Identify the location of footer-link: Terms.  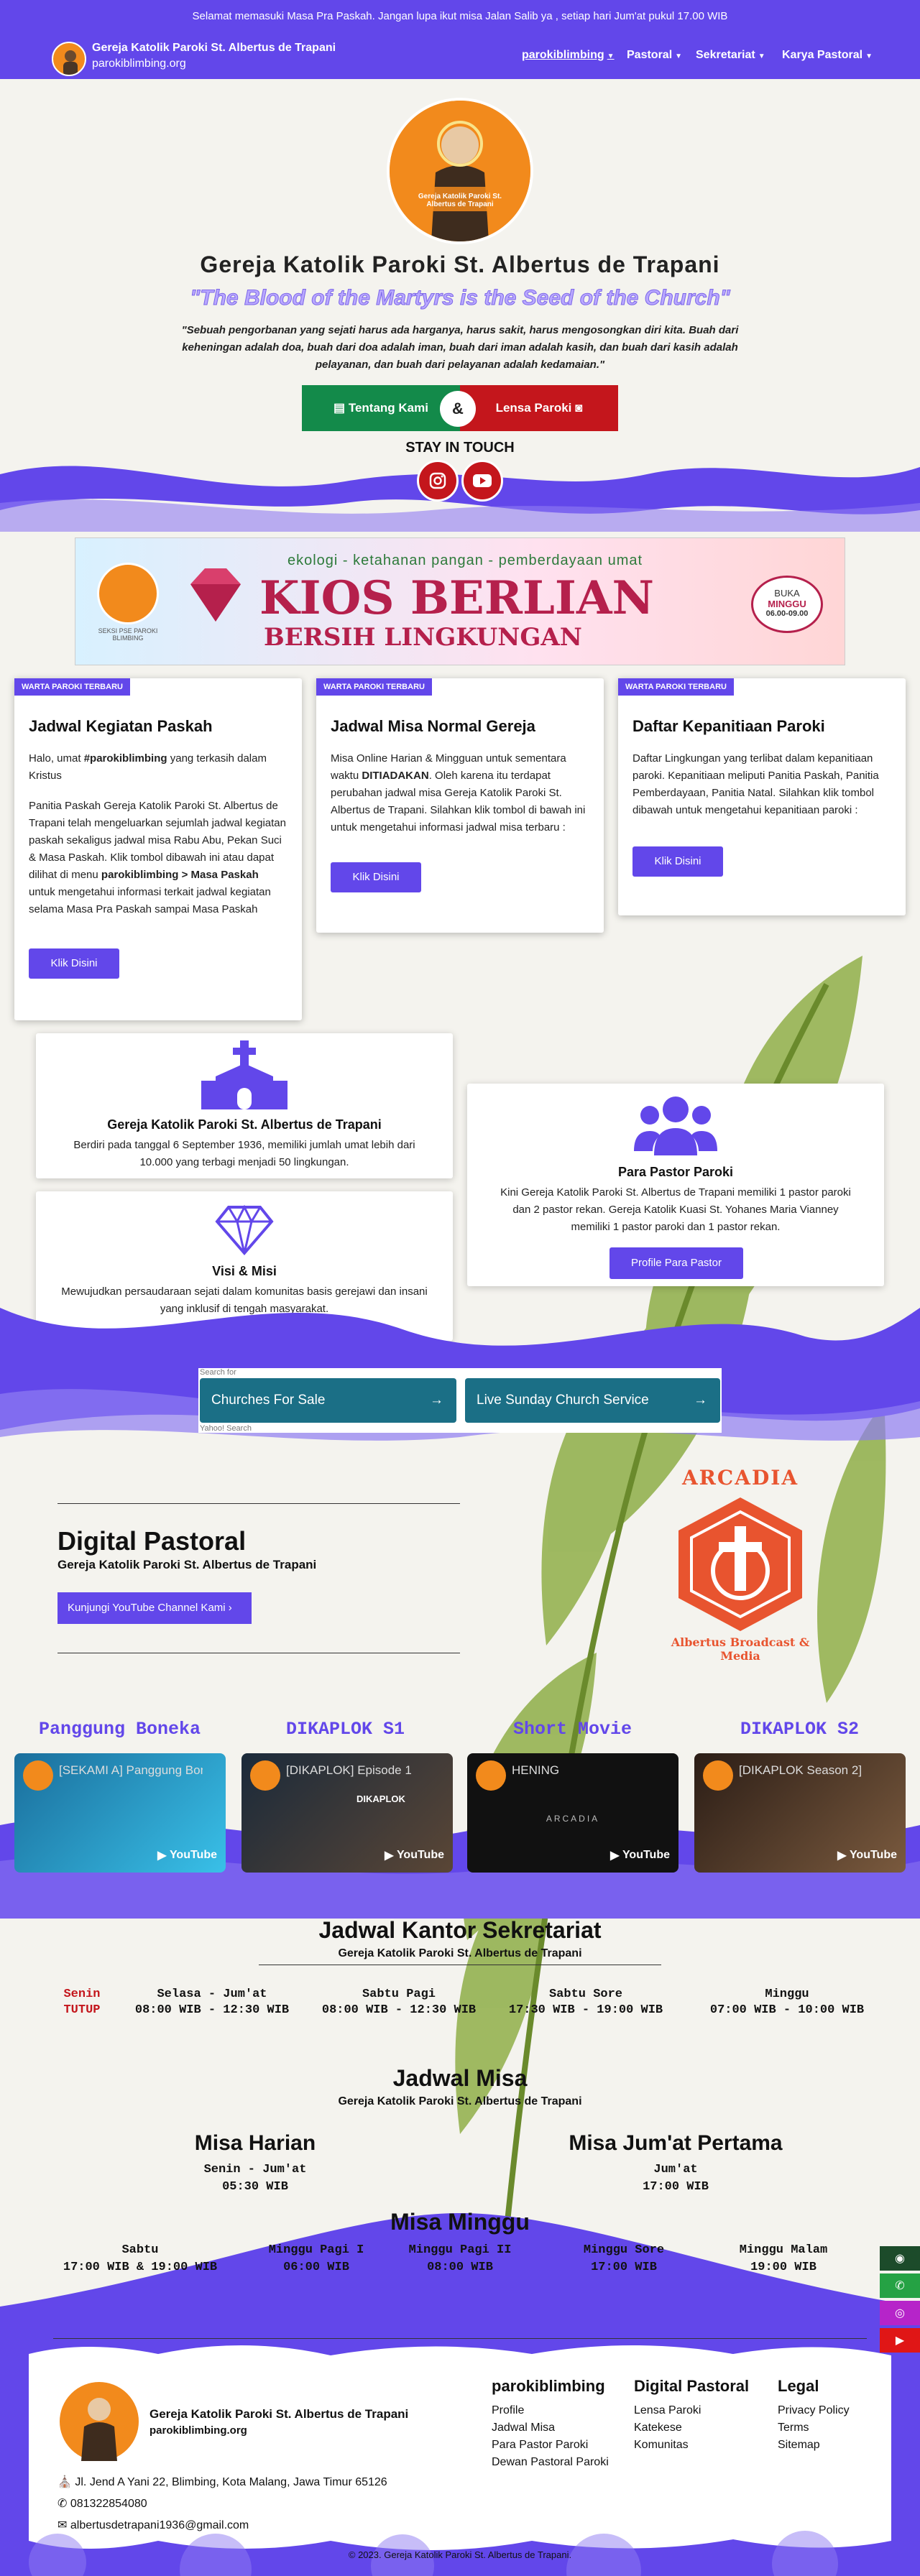
(793, 2428).